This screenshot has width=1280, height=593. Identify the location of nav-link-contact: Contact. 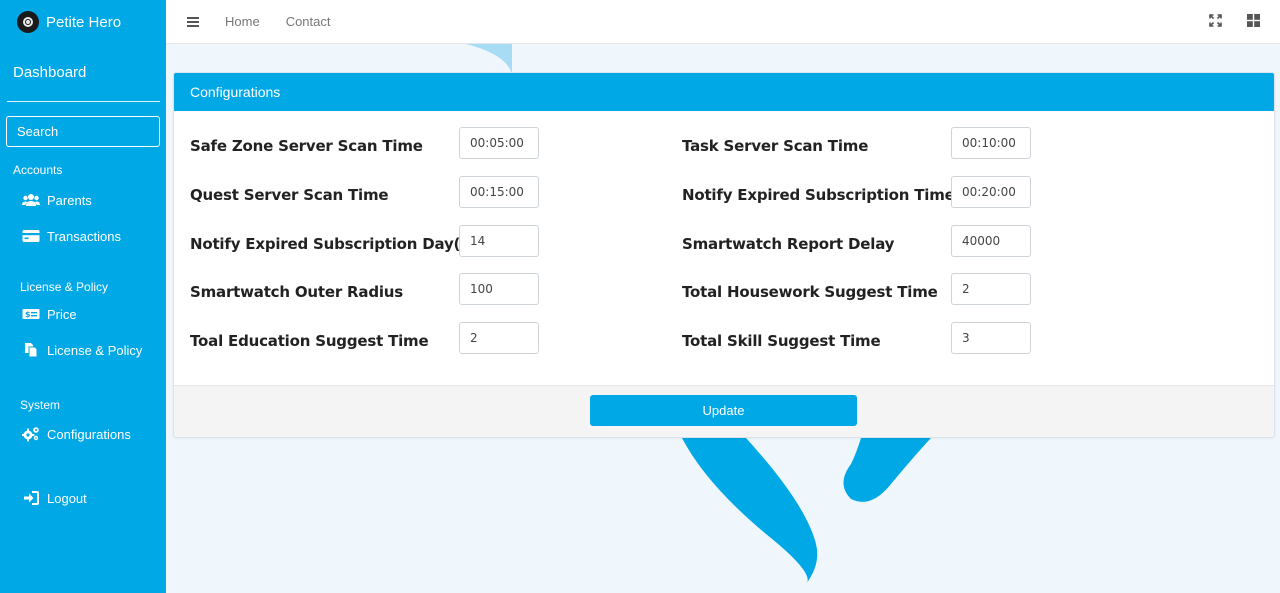
(308, 21).